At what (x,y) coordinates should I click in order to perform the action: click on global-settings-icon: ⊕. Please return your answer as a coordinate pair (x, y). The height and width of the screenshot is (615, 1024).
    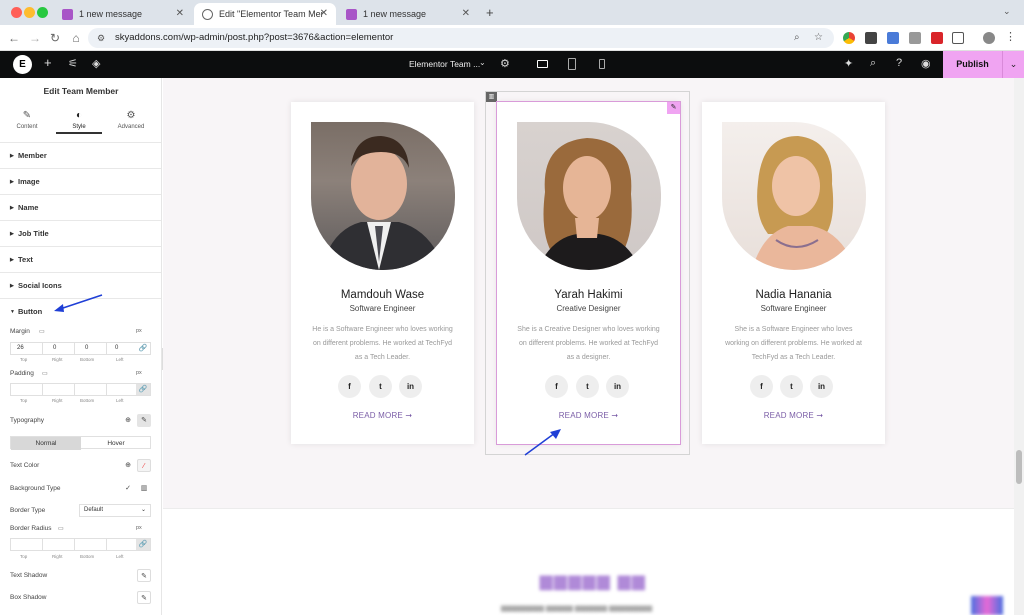
    Looking at the image, I should click on (128, 420).